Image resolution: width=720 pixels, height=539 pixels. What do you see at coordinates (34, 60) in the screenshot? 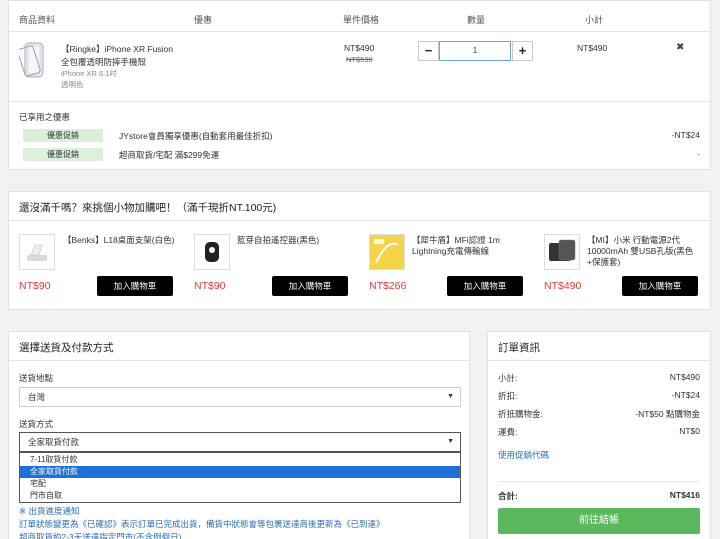
I see `product-image` at bounding box center [34, 60].